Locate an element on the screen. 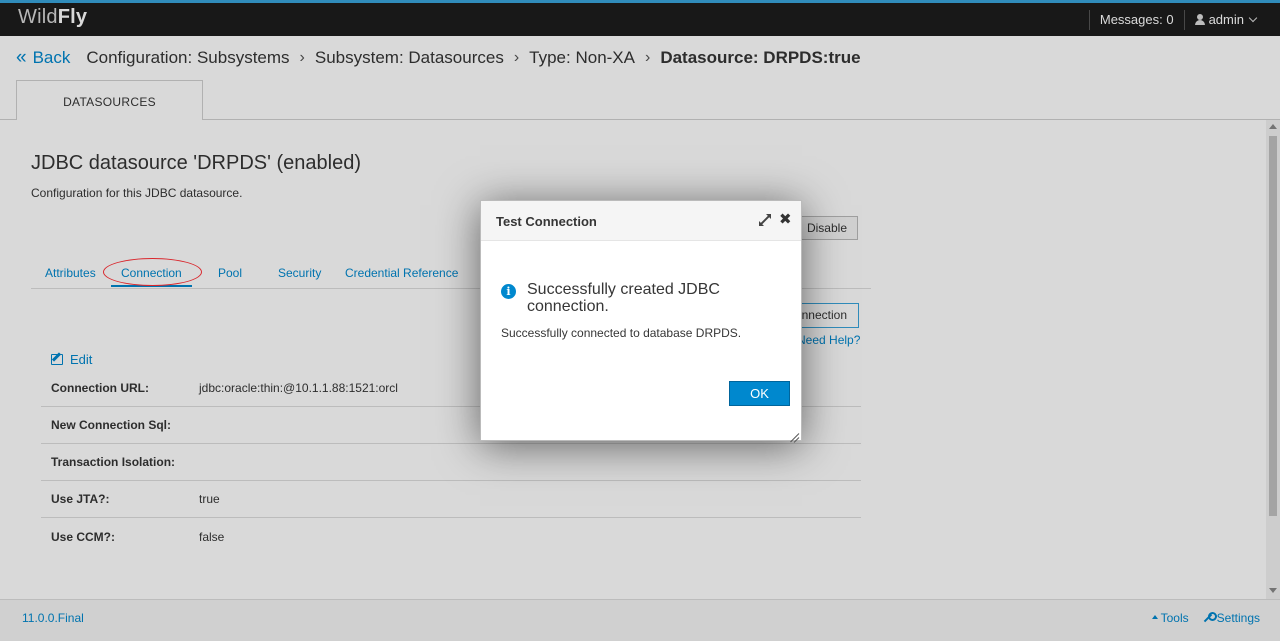 The height and width of the screenshot is (641, 1280). close-icon: ✖ is located at coordinates (785, 220).